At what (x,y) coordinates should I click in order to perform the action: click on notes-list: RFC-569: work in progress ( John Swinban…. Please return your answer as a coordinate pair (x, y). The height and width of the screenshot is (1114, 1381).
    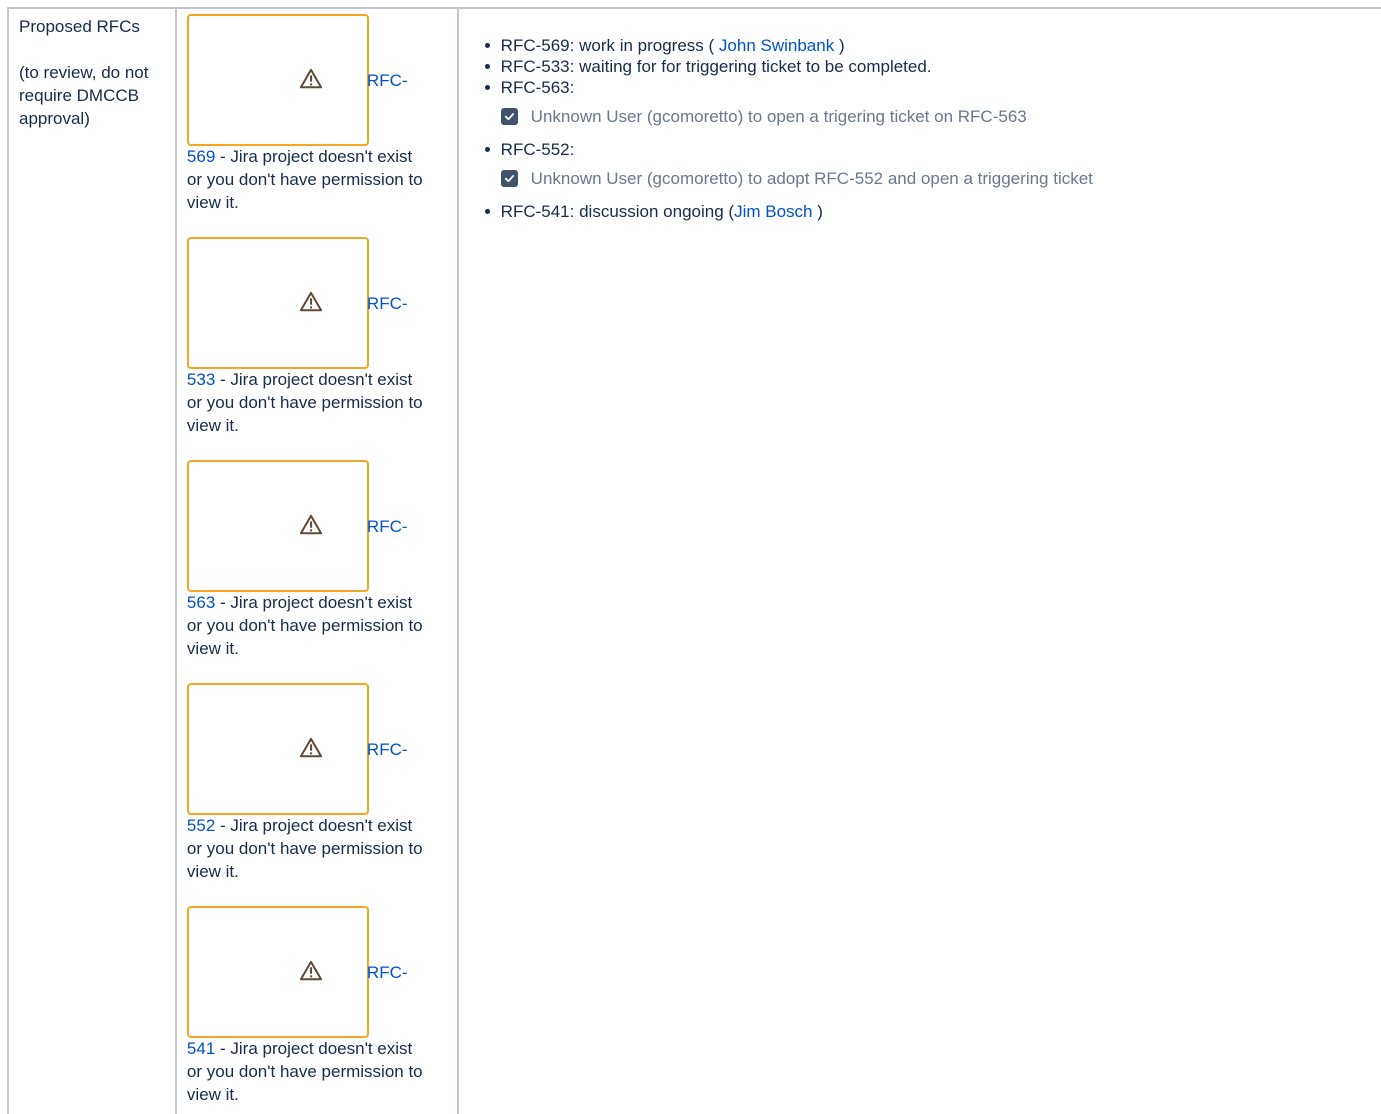
    Looking at the image, I should click on (930, 128).